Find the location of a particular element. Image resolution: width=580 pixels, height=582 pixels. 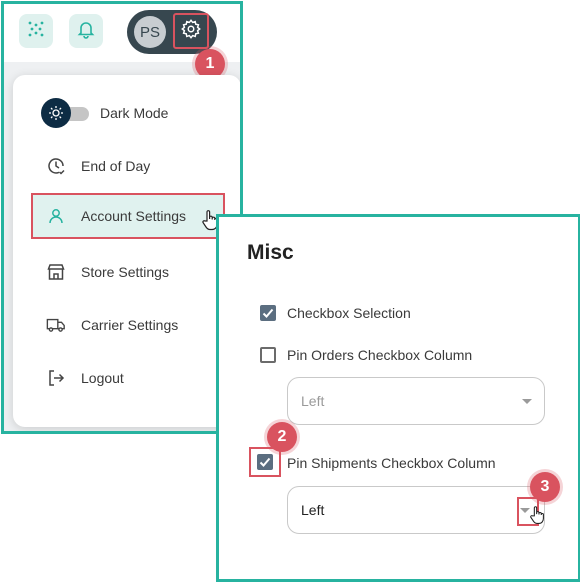

menu-item-store-settings: Store Settings is located at coordinates (126, 272).